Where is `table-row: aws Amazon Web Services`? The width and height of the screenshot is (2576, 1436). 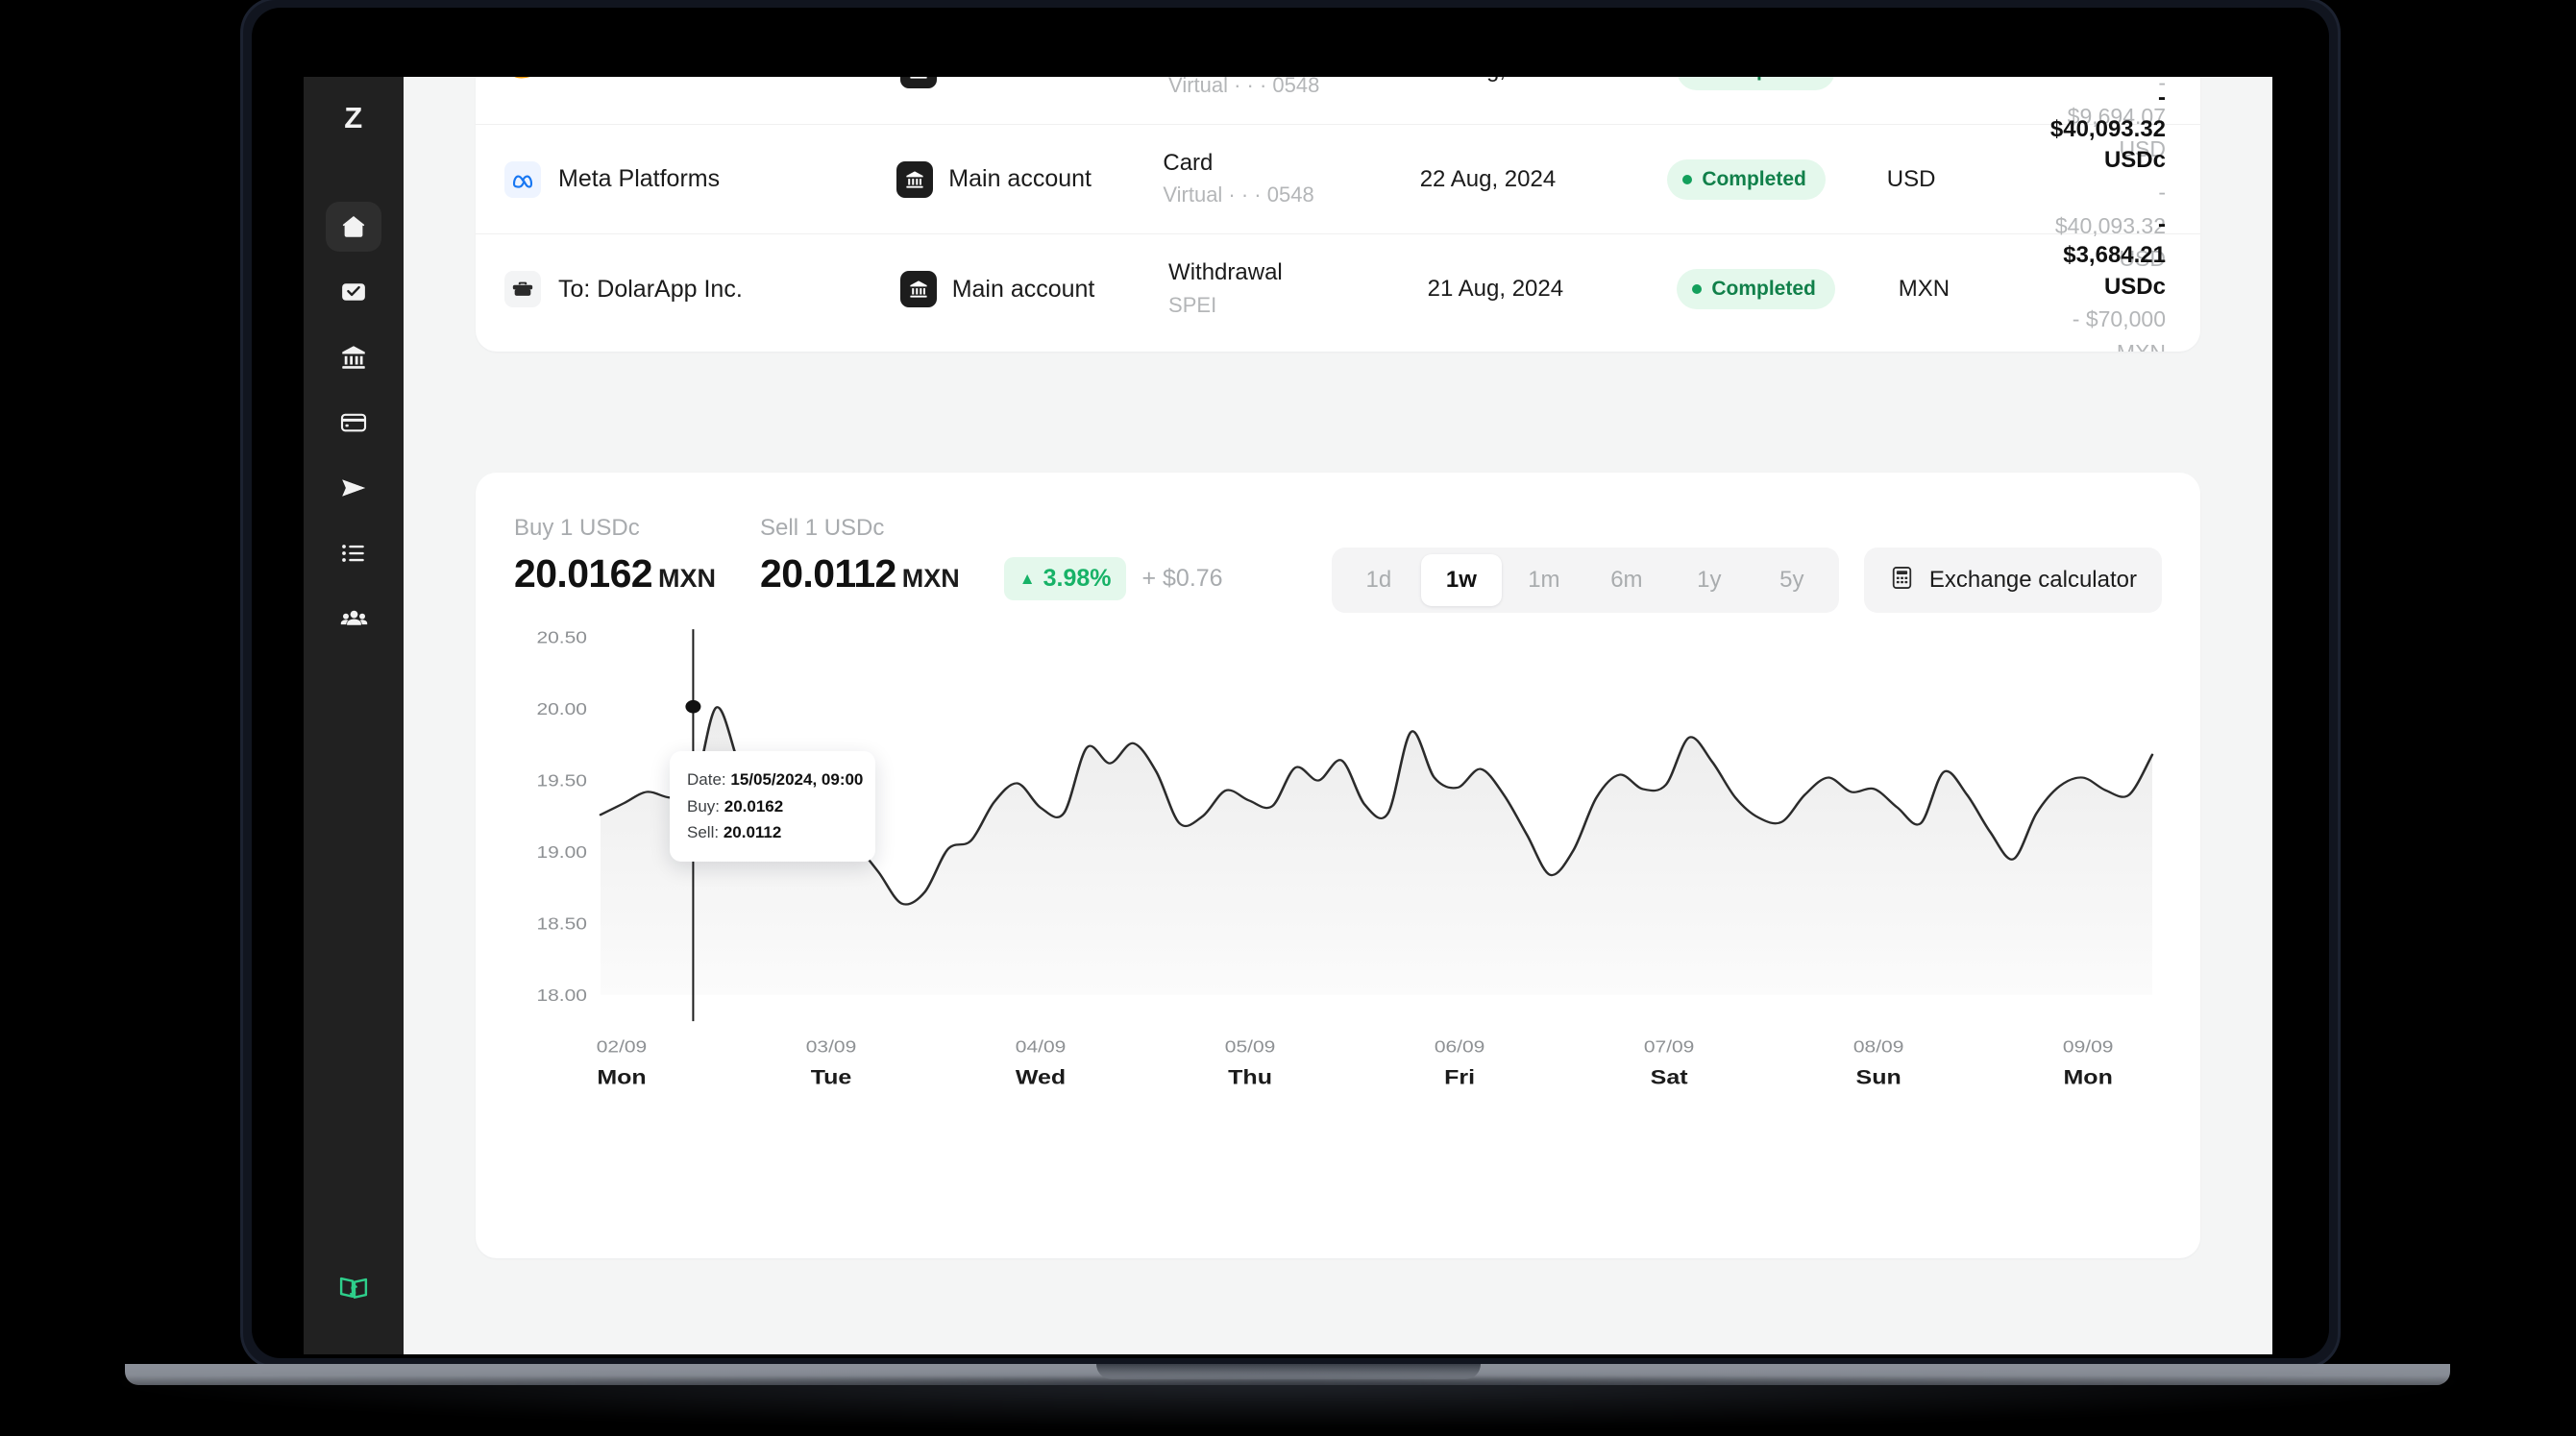
table-row: aws Amazon Web Services is located at coordinates (1338, 119).